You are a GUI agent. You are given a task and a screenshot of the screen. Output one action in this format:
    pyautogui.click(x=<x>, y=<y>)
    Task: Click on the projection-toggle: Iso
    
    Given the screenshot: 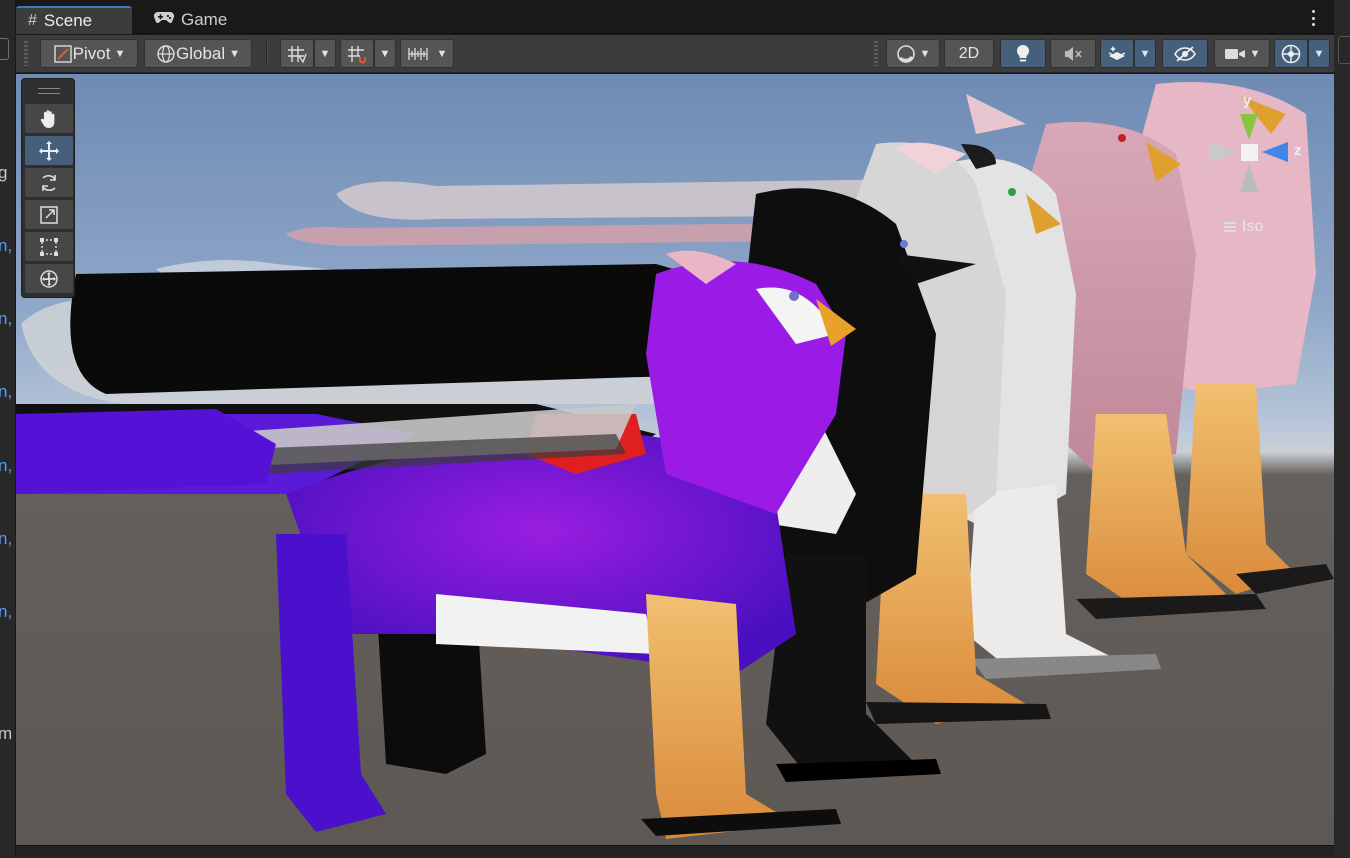 What is the action you would take?
    pyautogui.click(x=1243, y=227)
    